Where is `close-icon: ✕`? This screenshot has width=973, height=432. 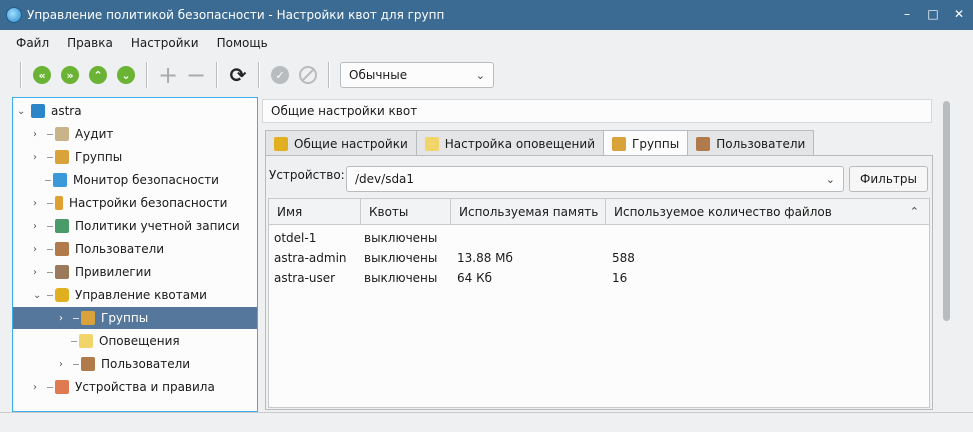
close-icon: ✕ is located at coordinates (959, 14).